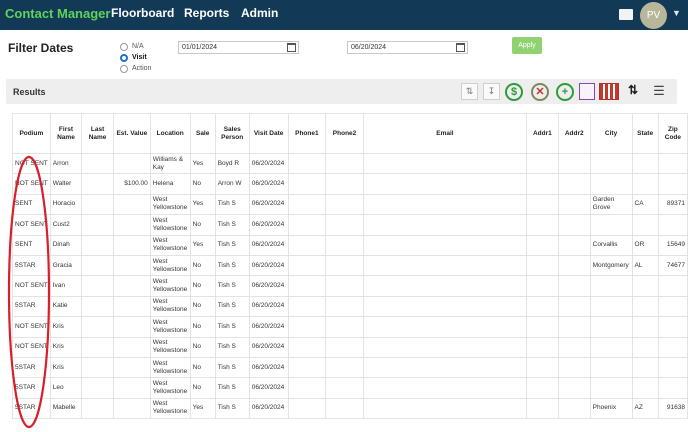 This screenshot has height=432, width=688. What do you see at coordinates (574, 133) in the screenshot?
I see `column-header: Addr2` at bounding box center [574, 133].